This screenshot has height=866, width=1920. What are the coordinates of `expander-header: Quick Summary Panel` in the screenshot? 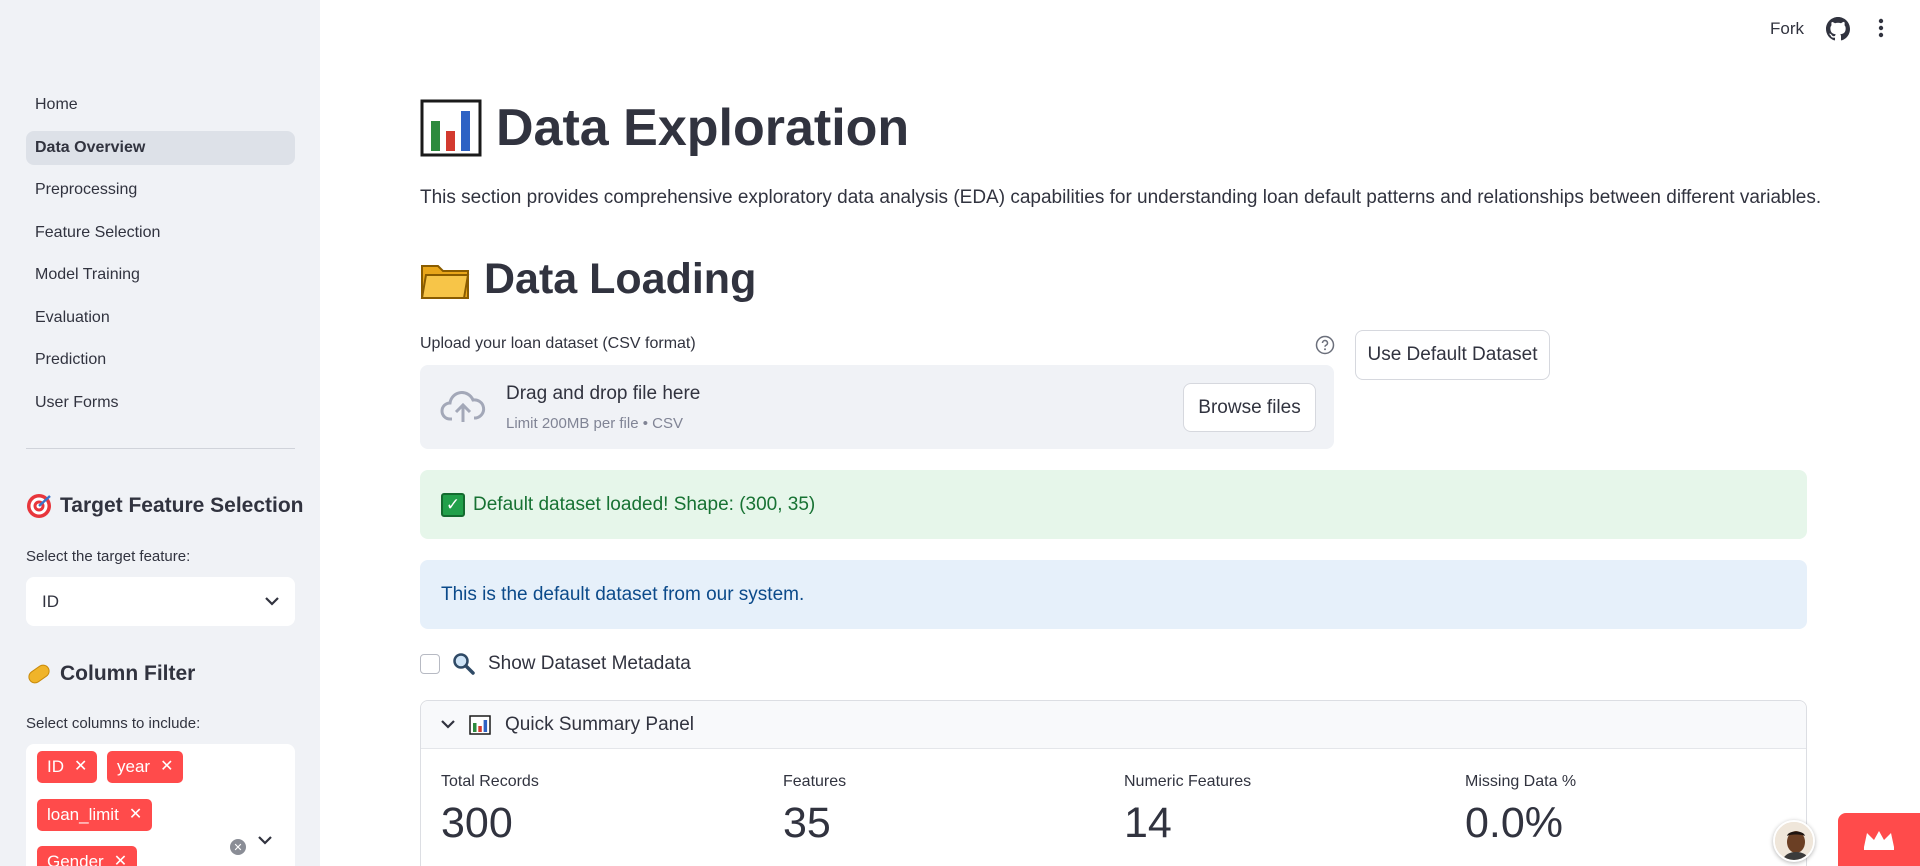 It's located at (1113, 725).